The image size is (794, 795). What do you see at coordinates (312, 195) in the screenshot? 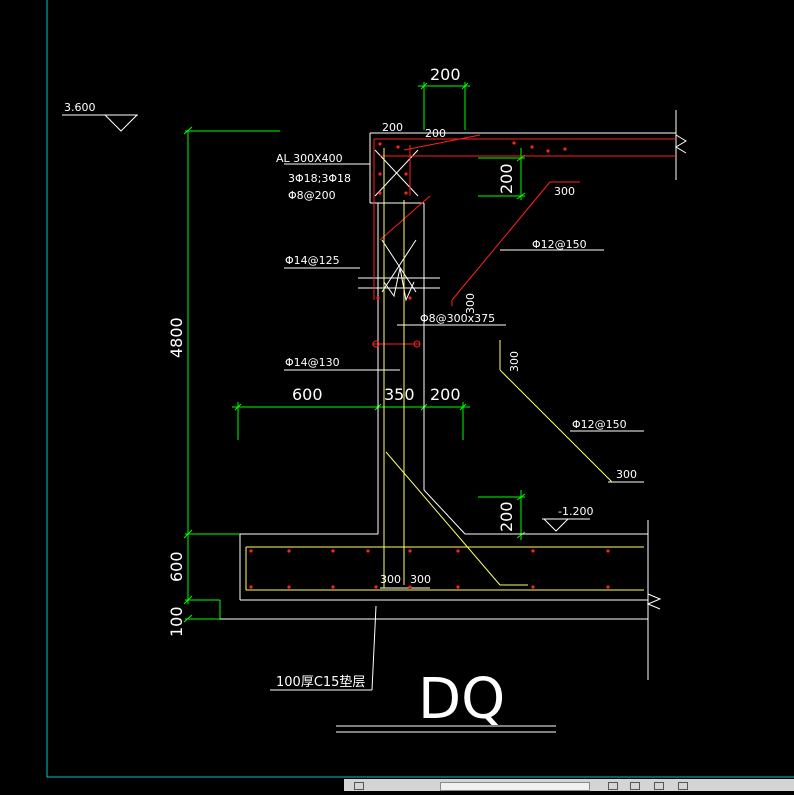
I see `beam-stirrups: Φ8@200` at bounding box center [312, 195].